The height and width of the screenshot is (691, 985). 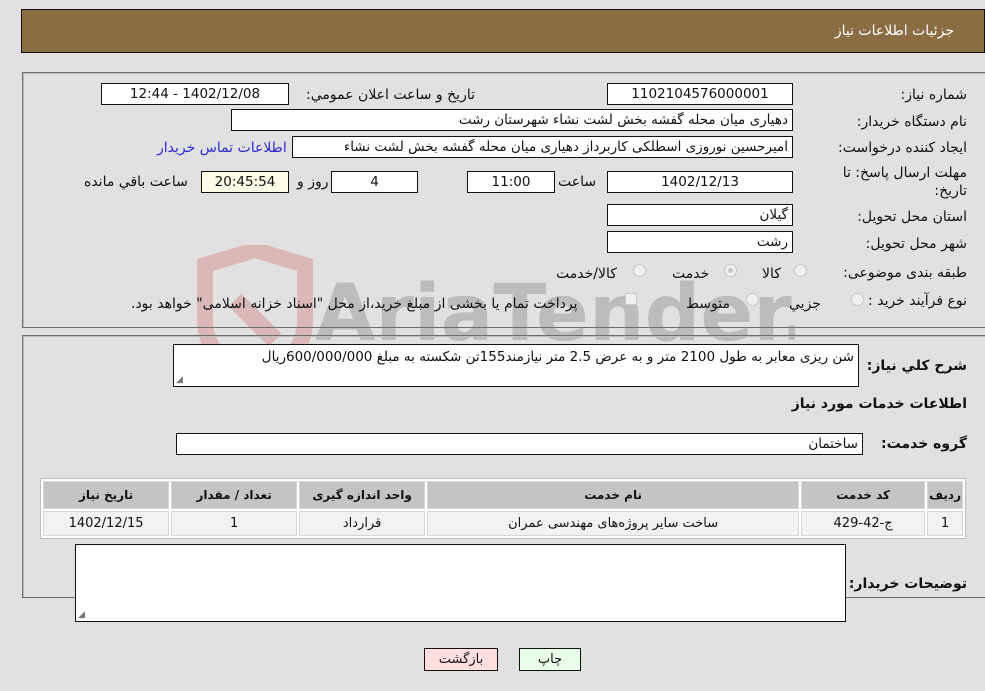 What do you see at coordinates (106, 523) in the screenshot?
I see `cell-need-date: 1402/12/15` at bounding box center [106, 523].